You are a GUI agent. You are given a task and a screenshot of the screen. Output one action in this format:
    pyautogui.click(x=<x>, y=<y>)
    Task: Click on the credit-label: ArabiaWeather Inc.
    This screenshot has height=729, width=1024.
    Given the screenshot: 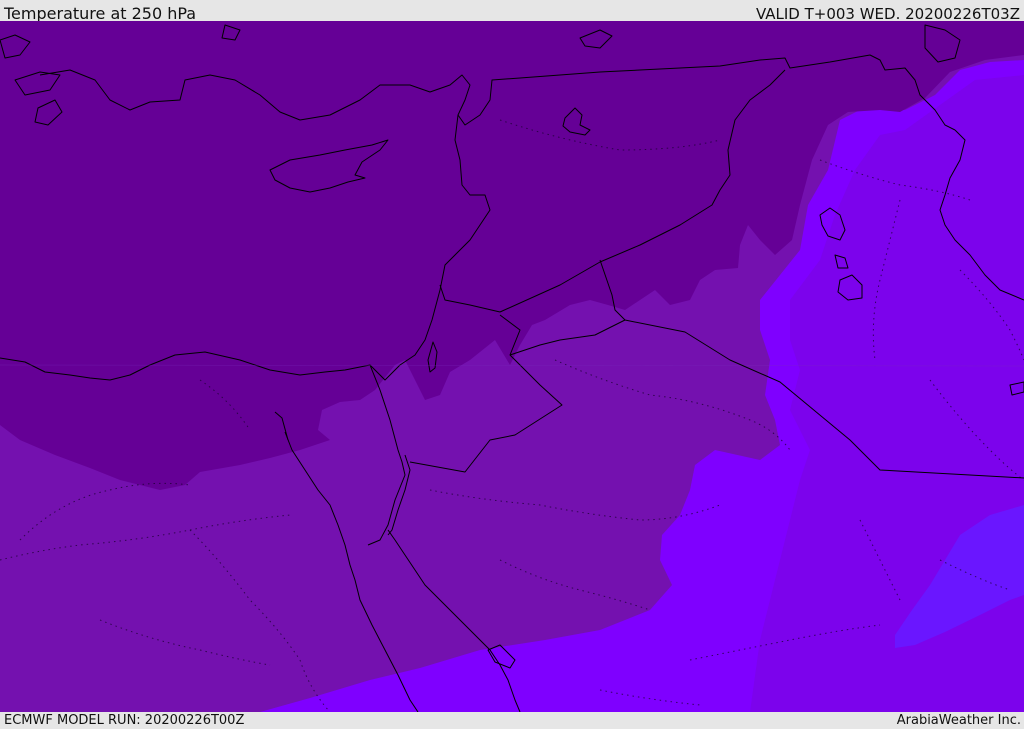 What is the action you would take?
    pyautogui.click(x=958, y=720)
    